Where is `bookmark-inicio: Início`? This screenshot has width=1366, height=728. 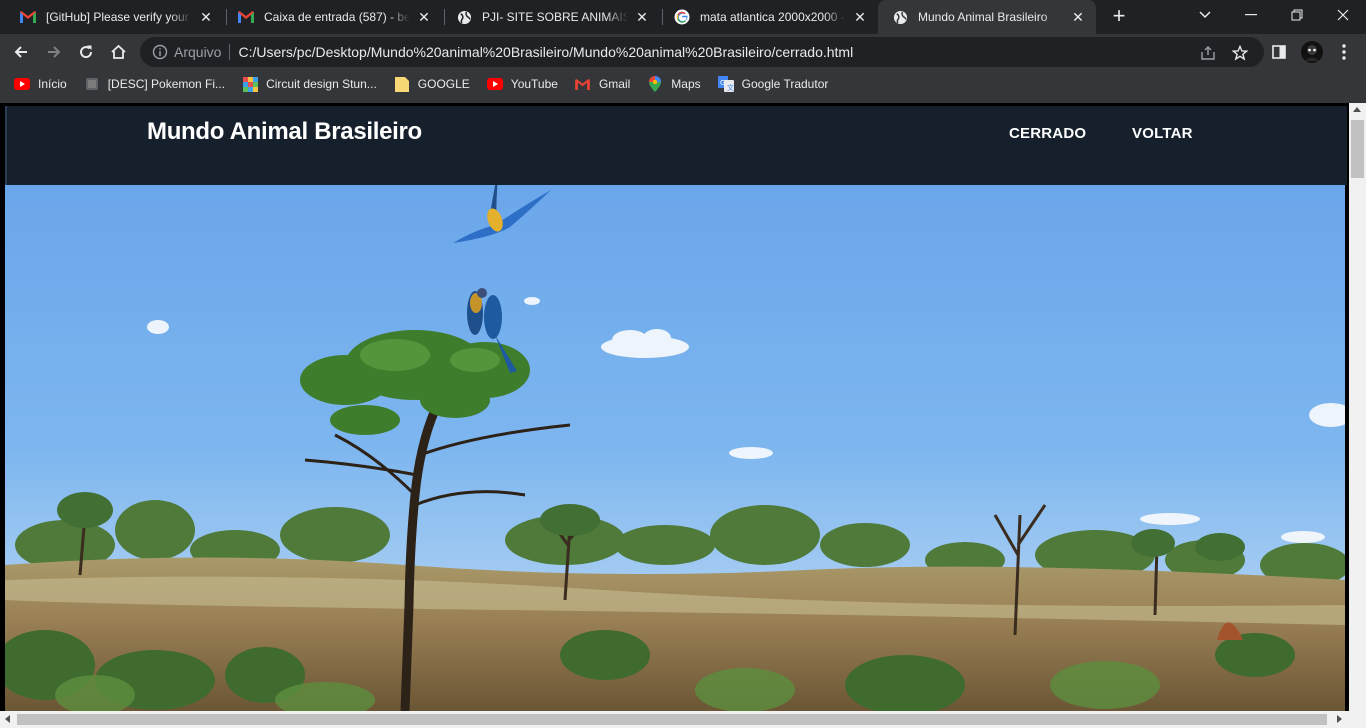 bookmark-inicio: Início is located at coordinates (40, 84).